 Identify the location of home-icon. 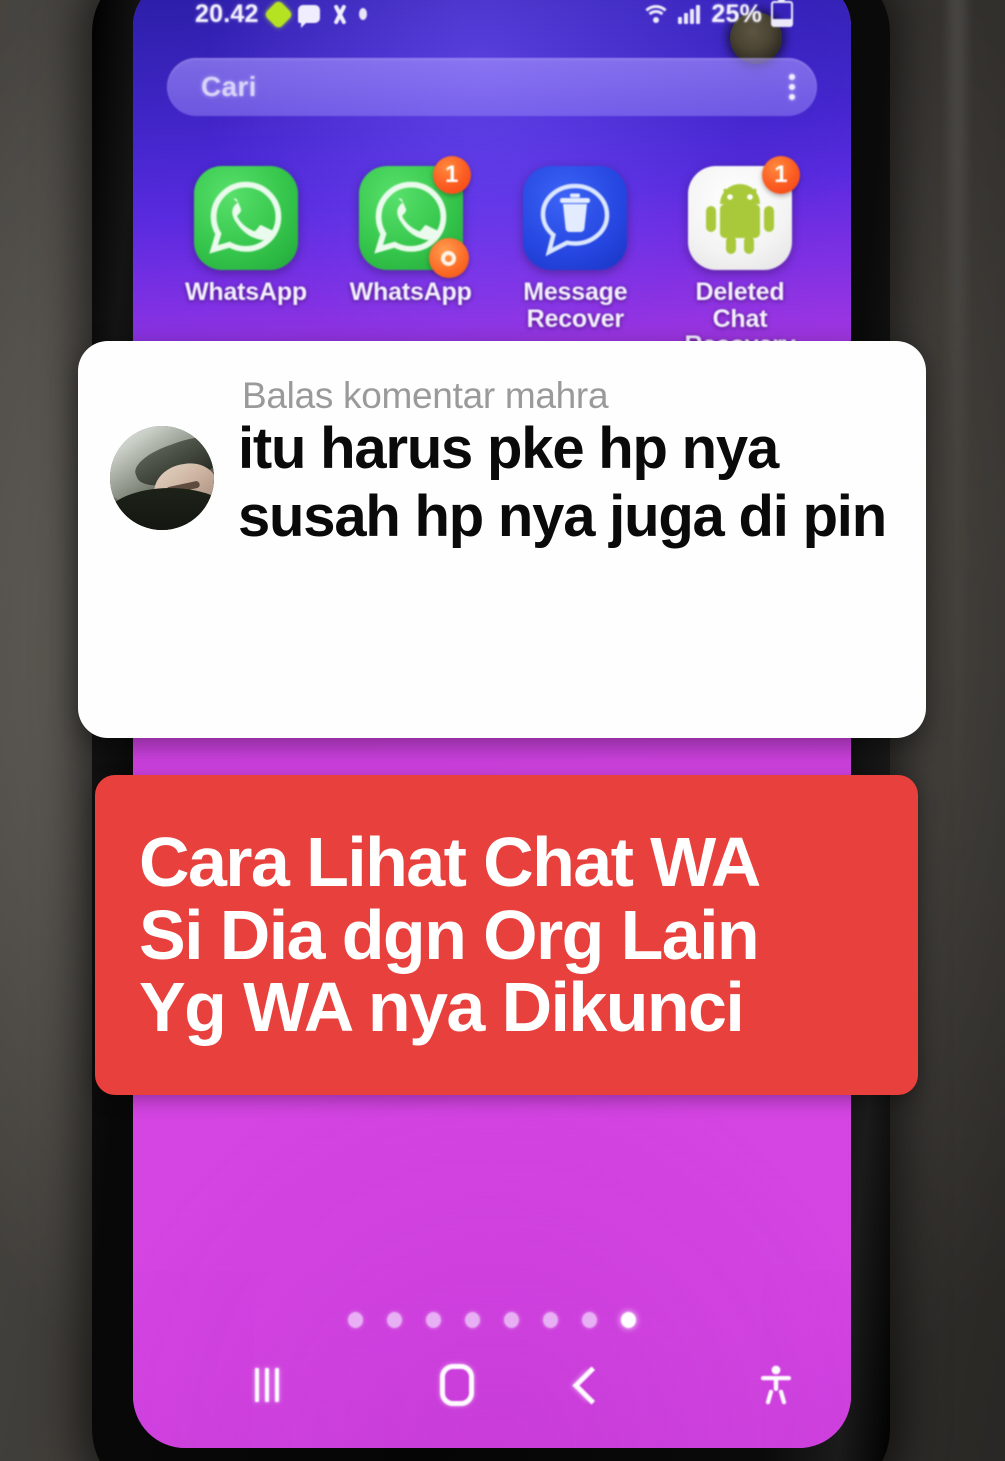
(456, 1385).